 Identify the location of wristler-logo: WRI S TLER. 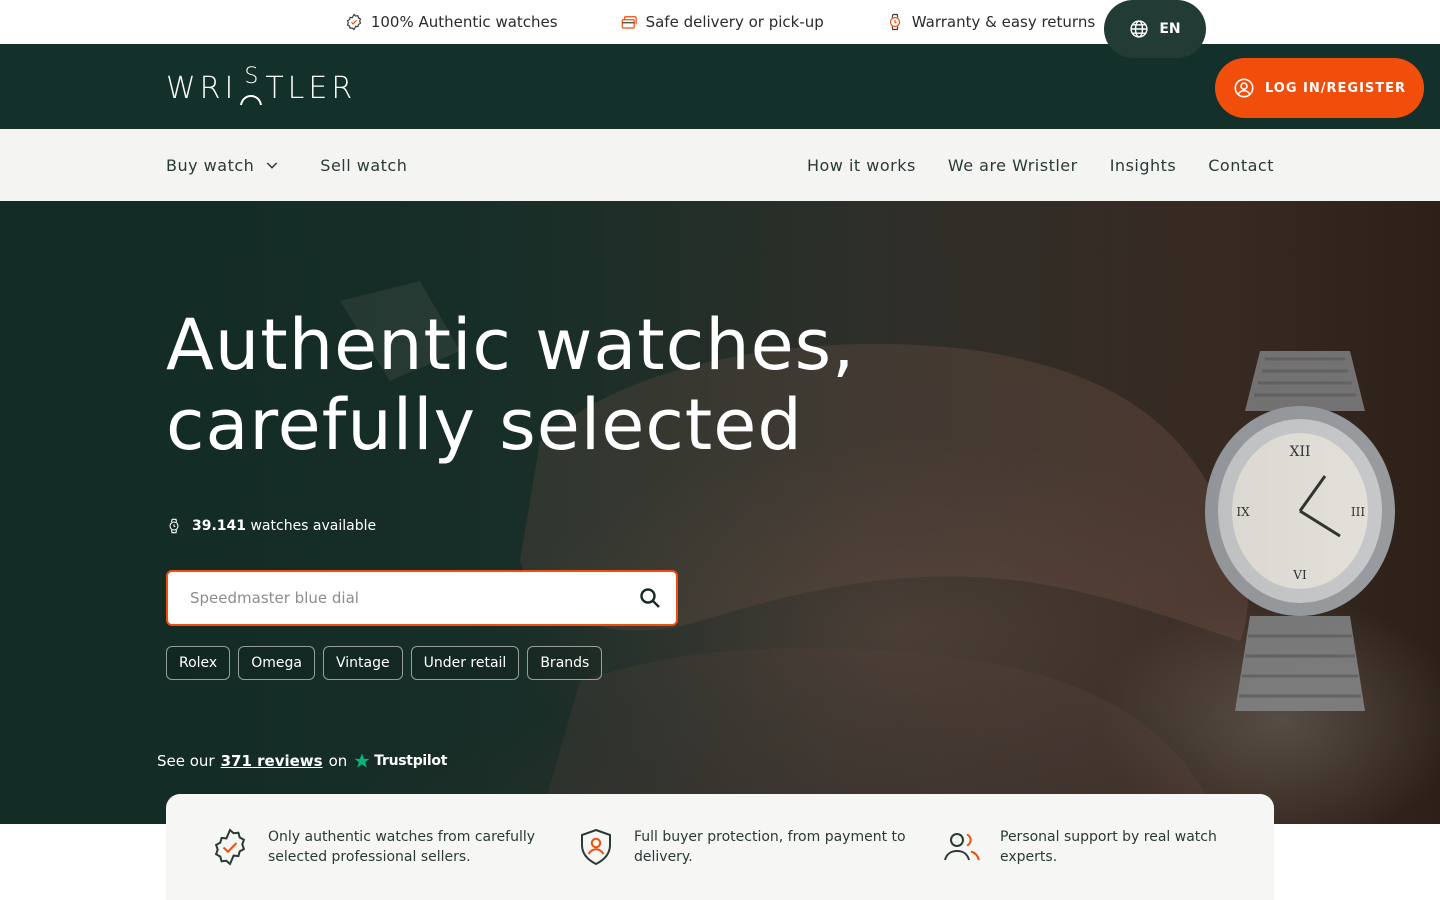
(261, 86).